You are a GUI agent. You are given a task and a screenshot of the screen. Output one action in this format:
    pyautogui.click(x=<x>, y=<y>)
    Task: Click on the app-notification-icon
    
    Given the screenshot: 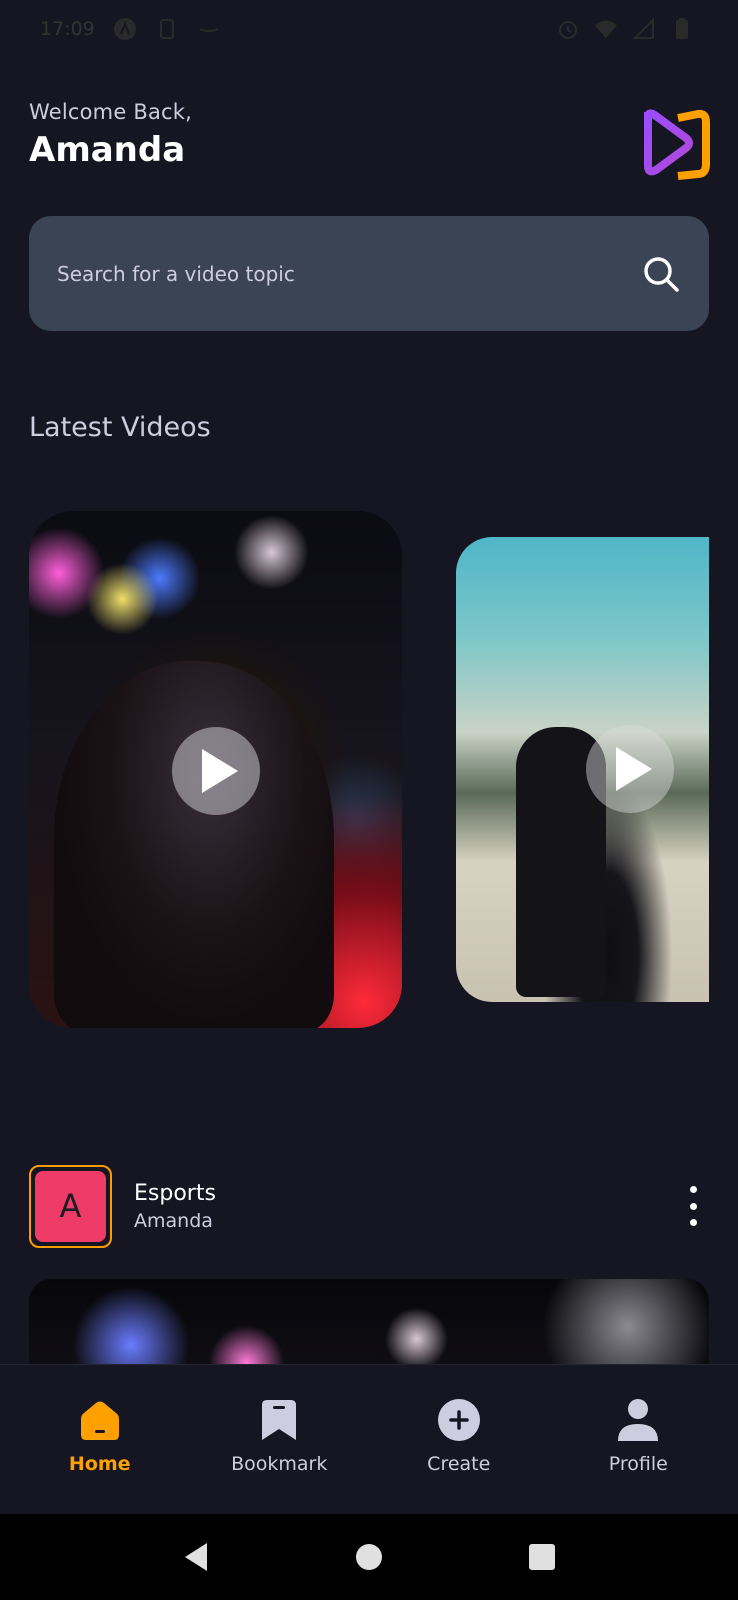 What is the action you would take?
    pyautogui.click(x=125, y=29)
    